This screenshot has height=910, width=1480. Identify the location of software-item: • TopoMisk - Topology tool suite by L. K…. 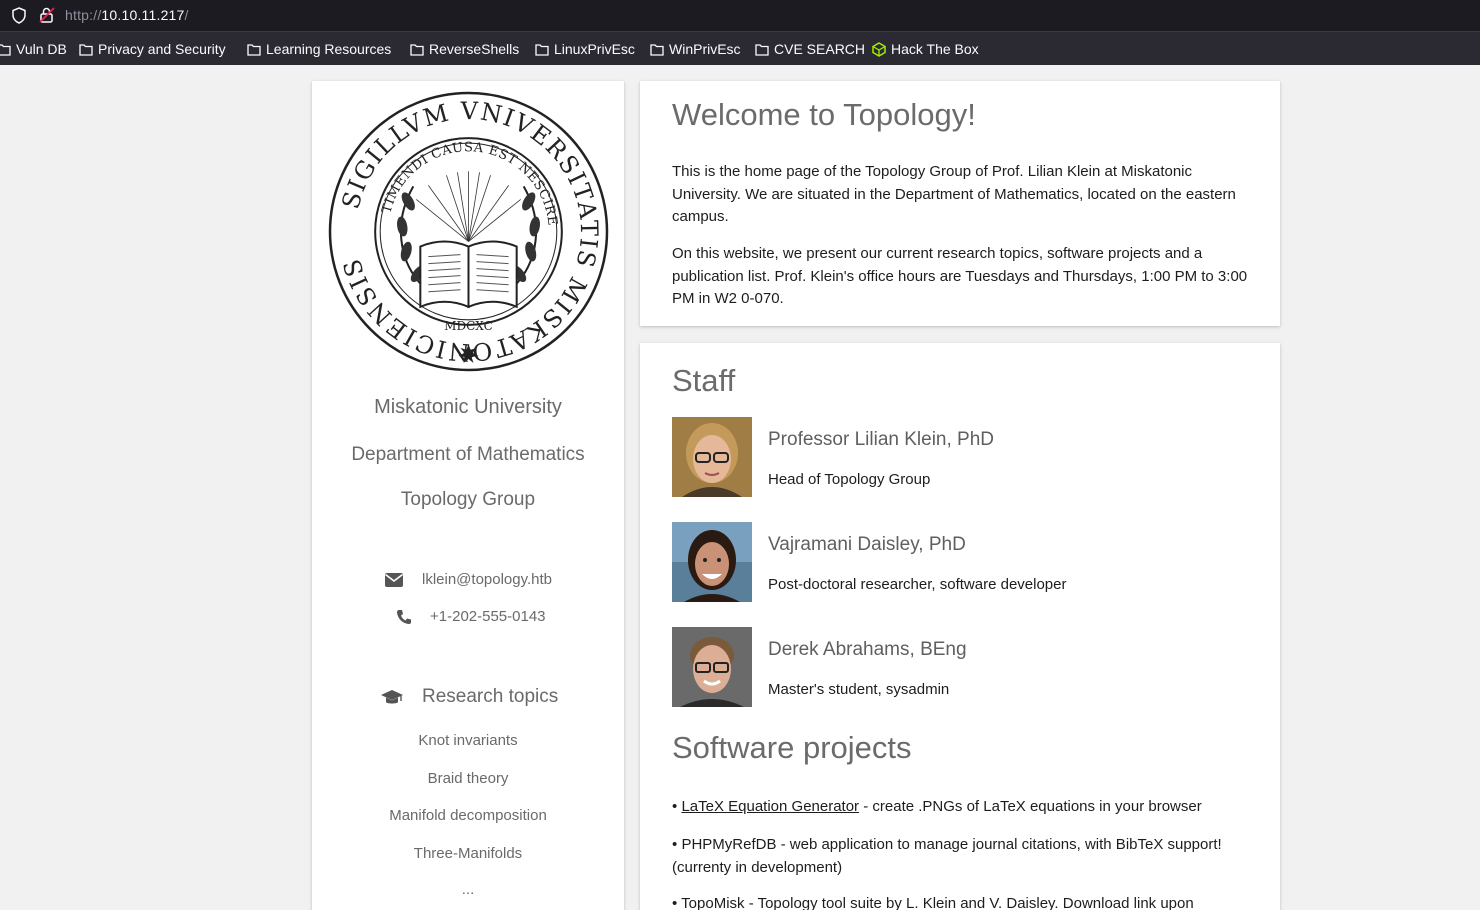
(962, 901).